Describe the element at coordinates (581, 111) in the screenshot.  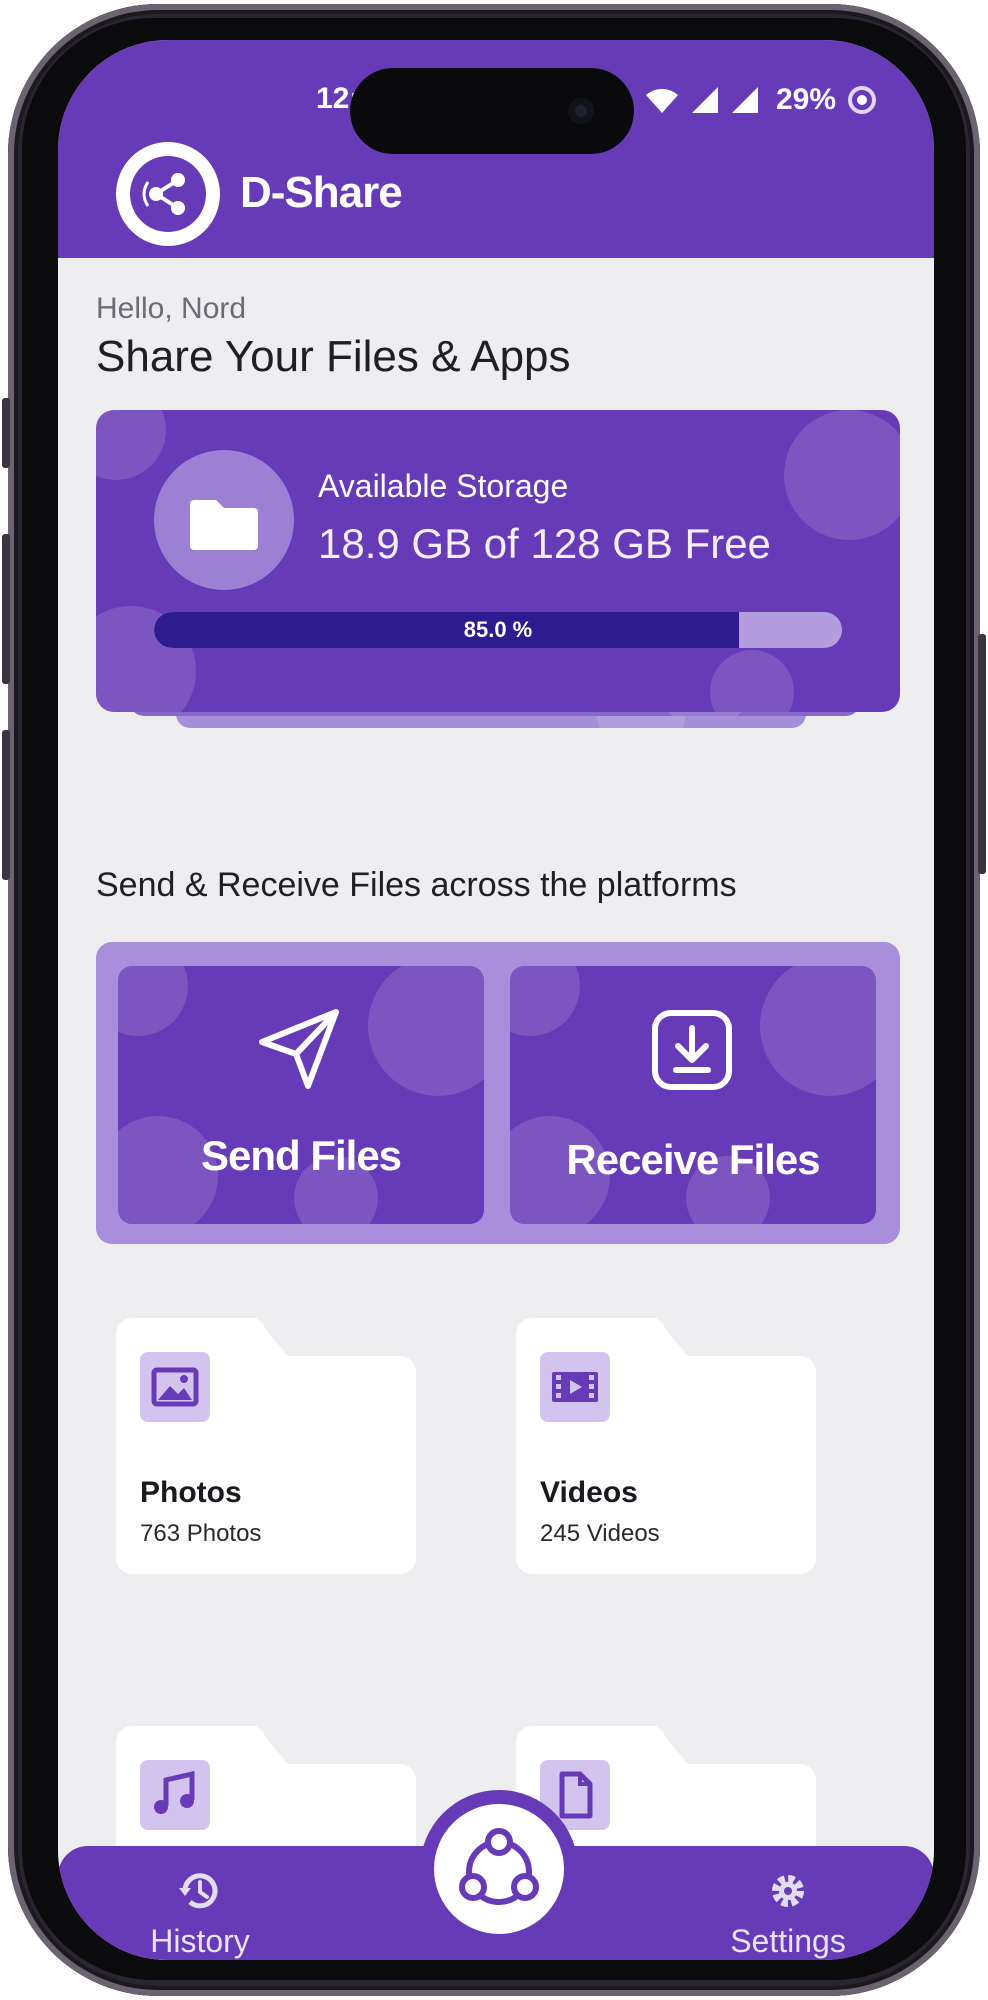
I see `camera-icon` at that location.